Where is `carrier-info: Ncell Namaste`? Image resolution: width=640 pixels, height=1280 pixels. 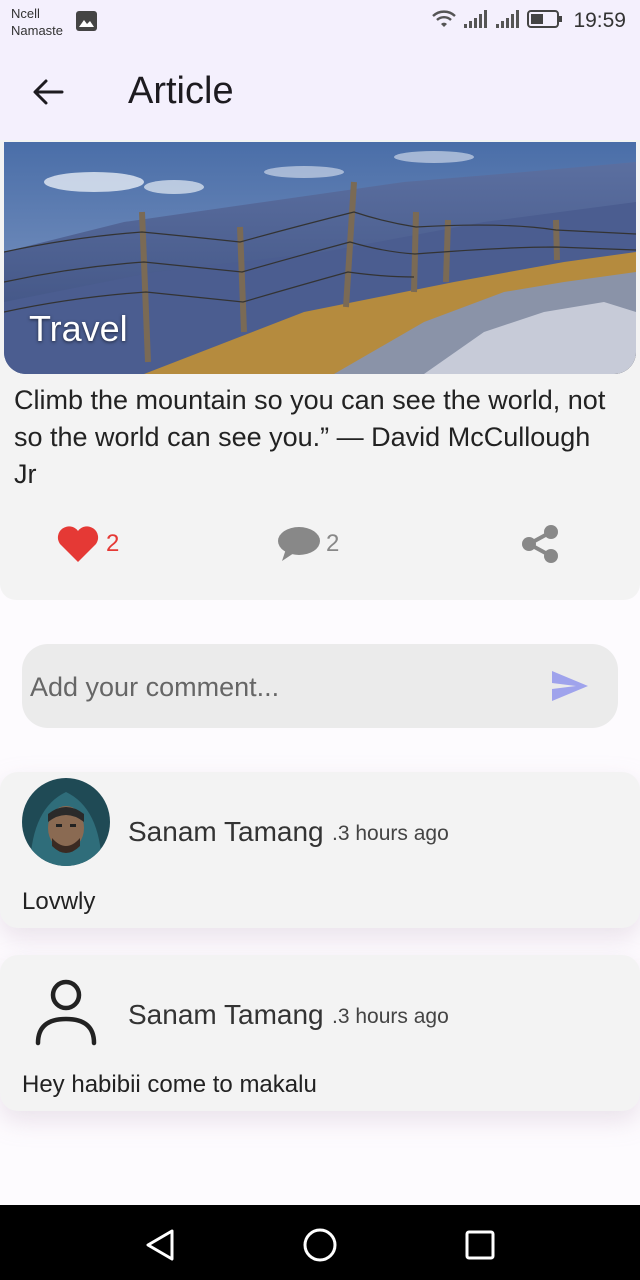
carrier-info: Ncell Namaste is located at coordinates (37, 22).